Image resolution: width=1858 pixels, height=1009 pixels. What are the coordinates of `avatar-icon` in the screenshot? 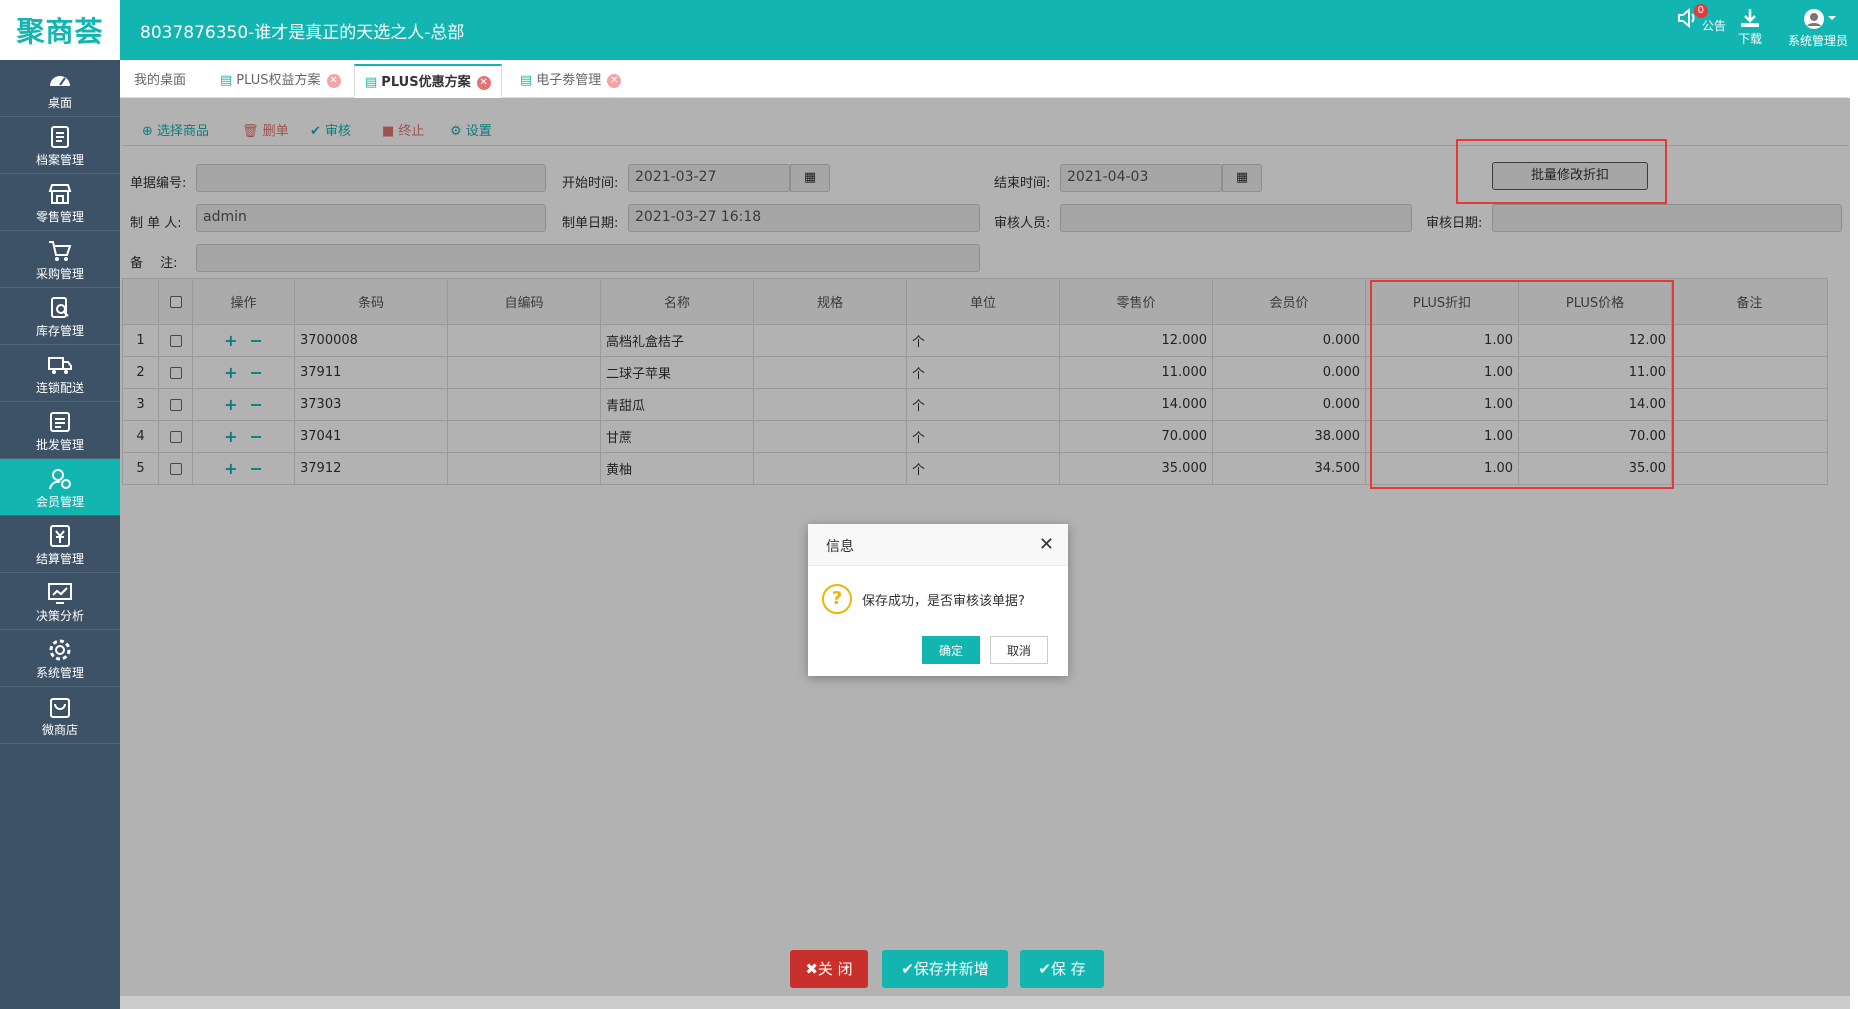 It's located at (1820, 19).